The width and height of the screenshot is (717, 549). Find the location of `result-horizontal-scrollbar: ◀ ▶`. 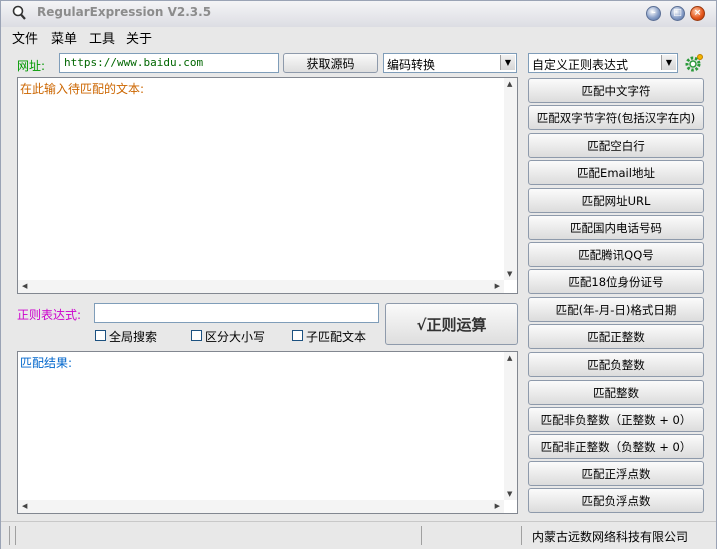

result-horizontal-scrollbar: ◀ ▶ is located at coordinates (261, 506).